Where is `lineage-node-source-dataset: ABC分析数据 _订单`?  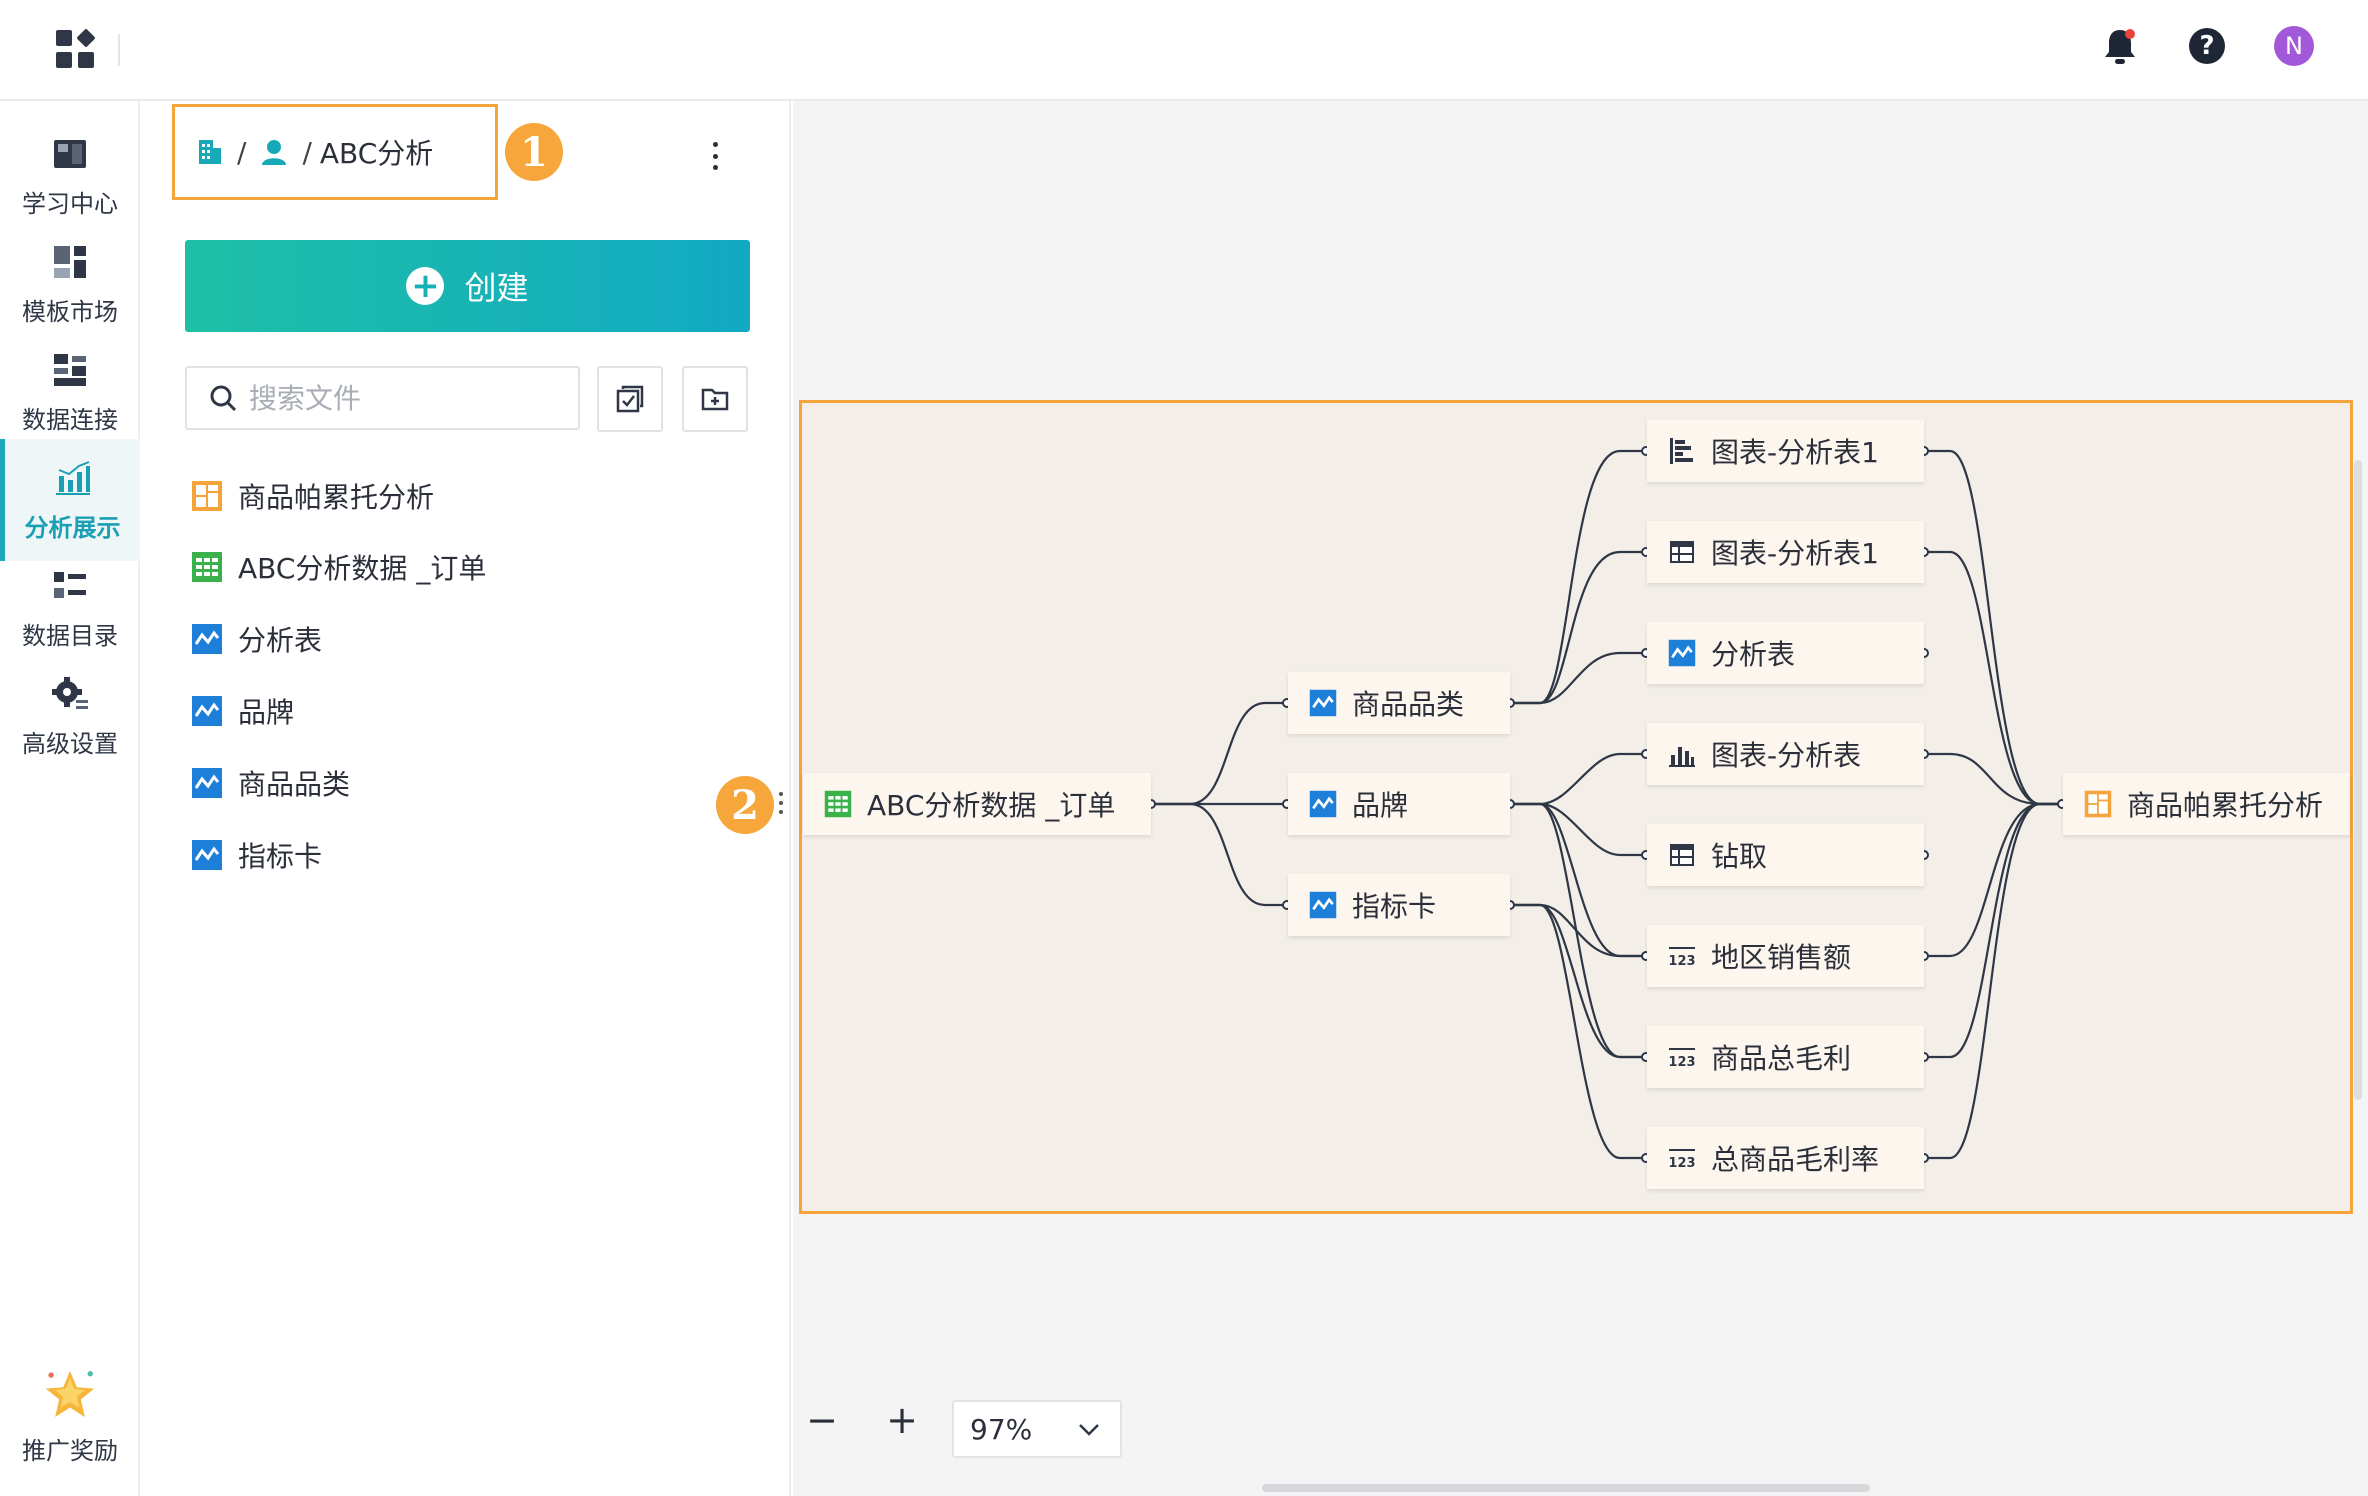
lineage-node-source-dataset: ABC分析数据 _订单 is located at coordinates (977, 804).